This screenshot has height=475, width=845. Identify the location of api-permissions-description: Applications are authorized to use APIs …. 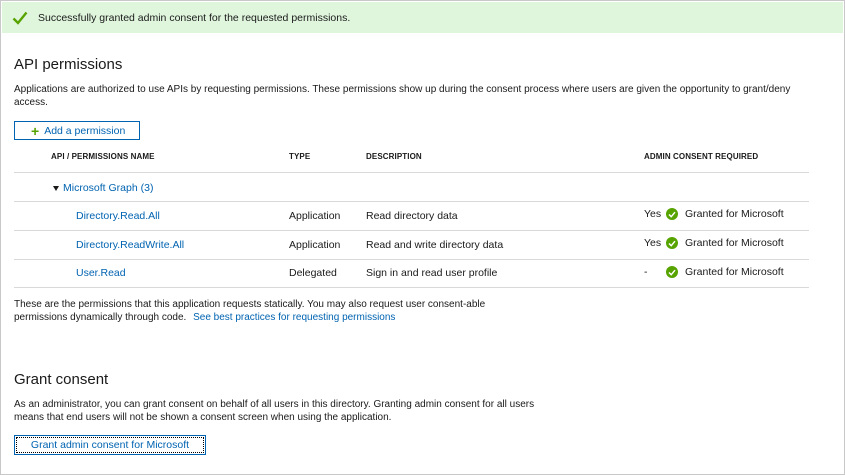
(402, 96).